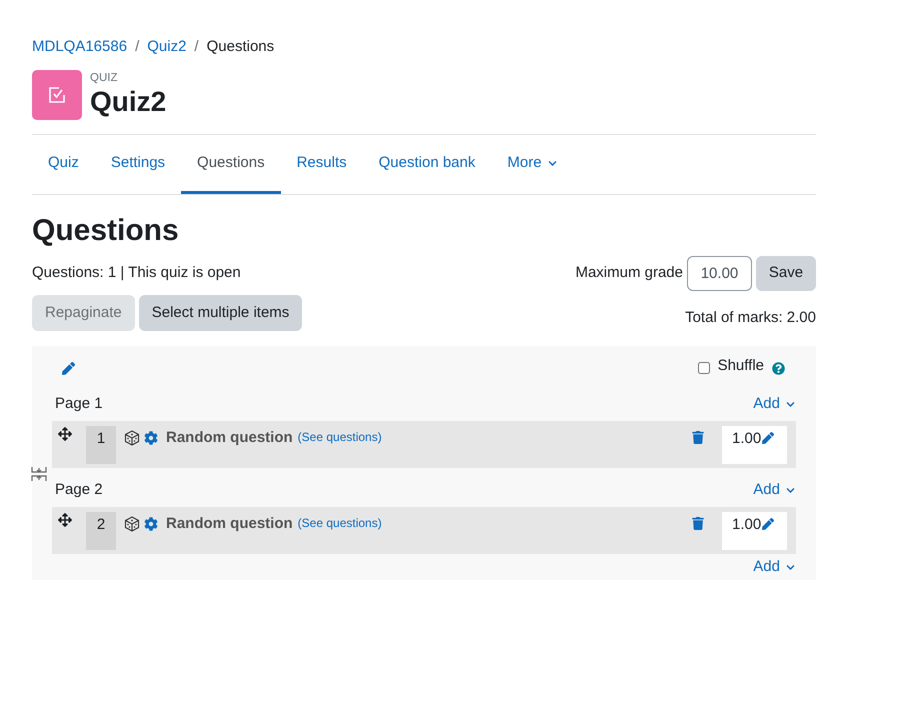 The image size is (898, 702). I want to click on page-label: Page 2, so click(79, 490).